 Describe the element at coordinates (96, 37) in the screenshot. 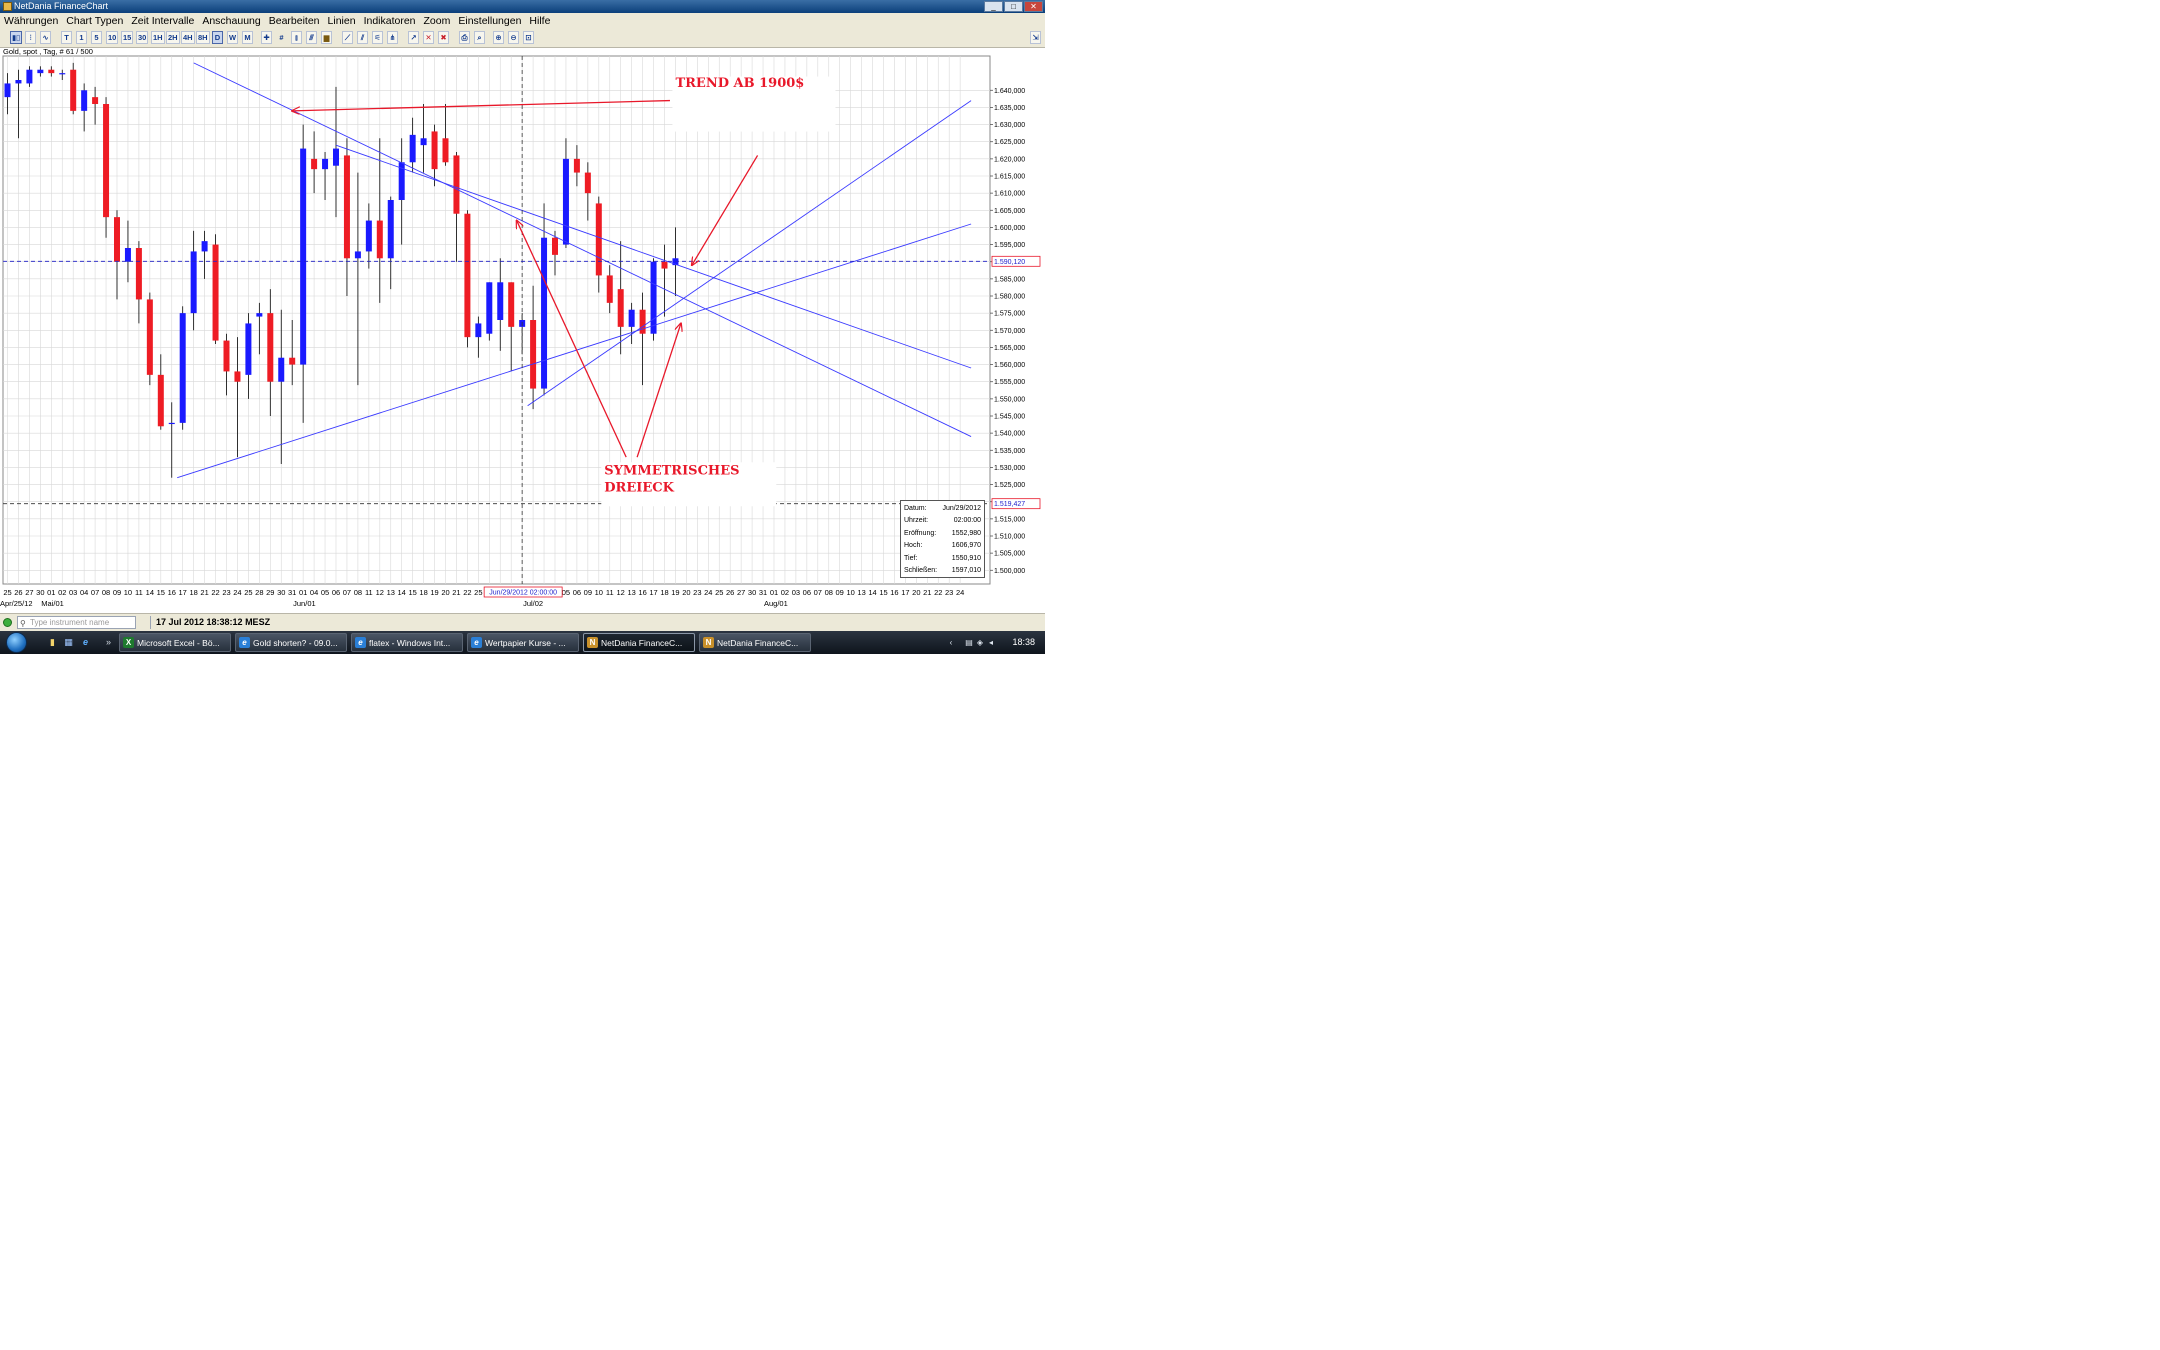

I see `interval-5-button: 5` at that location.